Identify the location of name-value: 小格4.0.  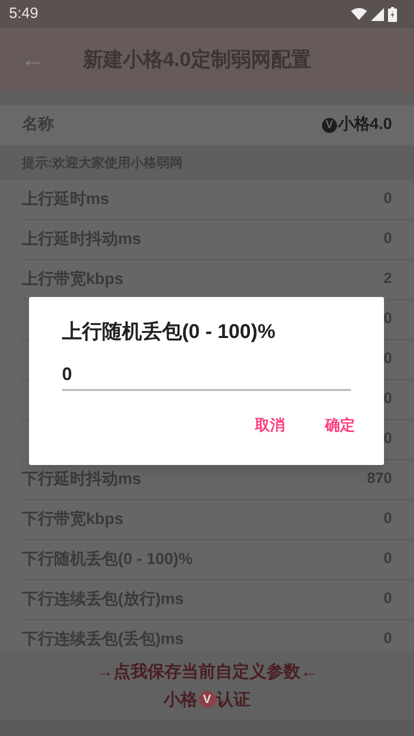
(365, 124).